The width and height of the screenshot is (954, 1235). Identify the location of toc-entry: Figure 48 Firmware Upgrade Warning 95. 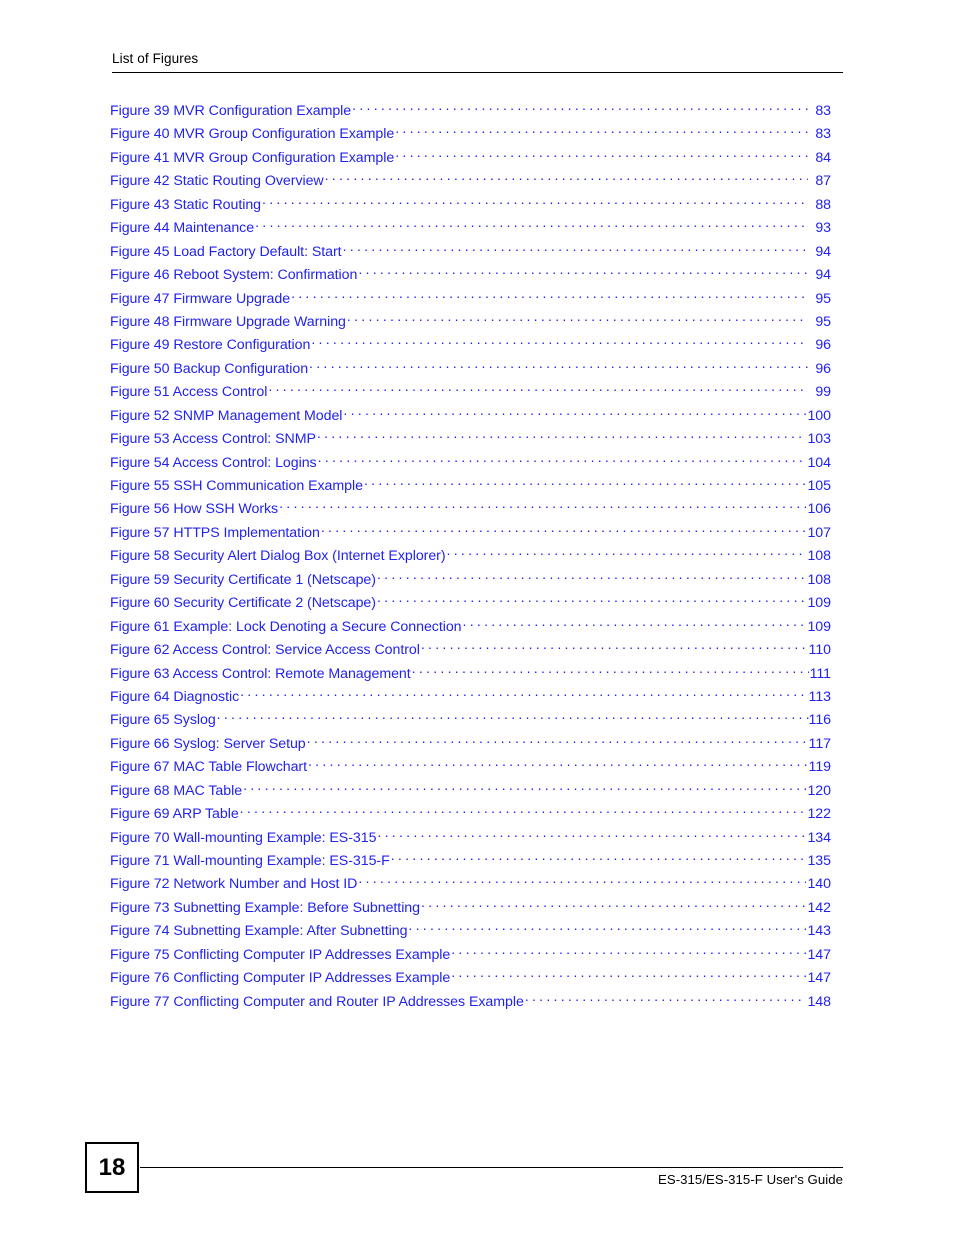
(470, 323).